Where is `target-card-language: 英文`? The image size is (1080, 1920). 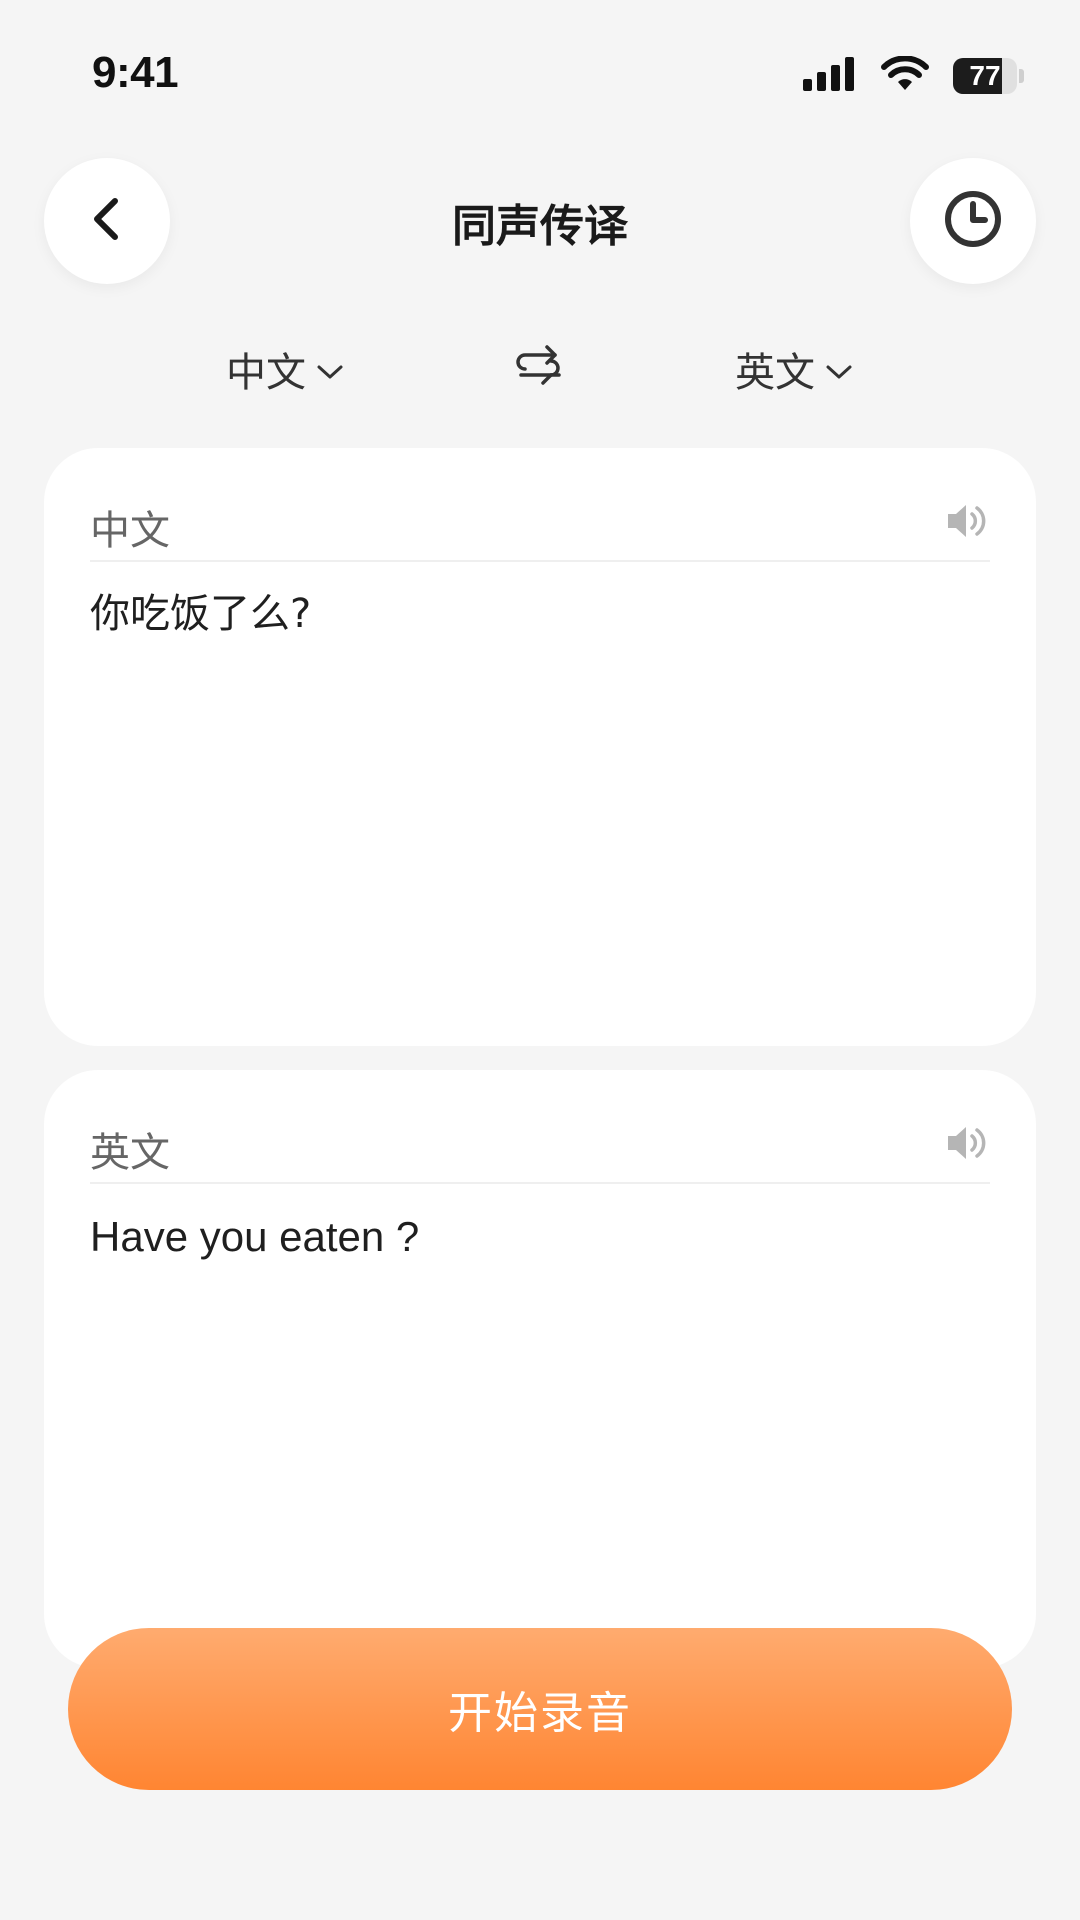 target-card-language: 英文 is located at coordinates (130, 1153).